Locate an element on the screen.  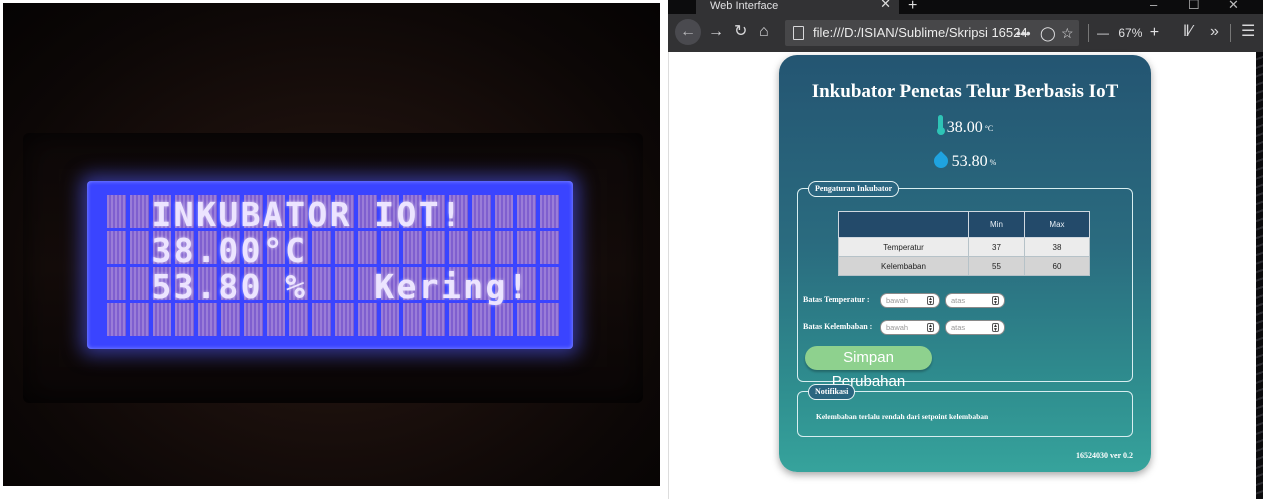
page-actions-icon: ••• is located at coordinates (1023, 33).